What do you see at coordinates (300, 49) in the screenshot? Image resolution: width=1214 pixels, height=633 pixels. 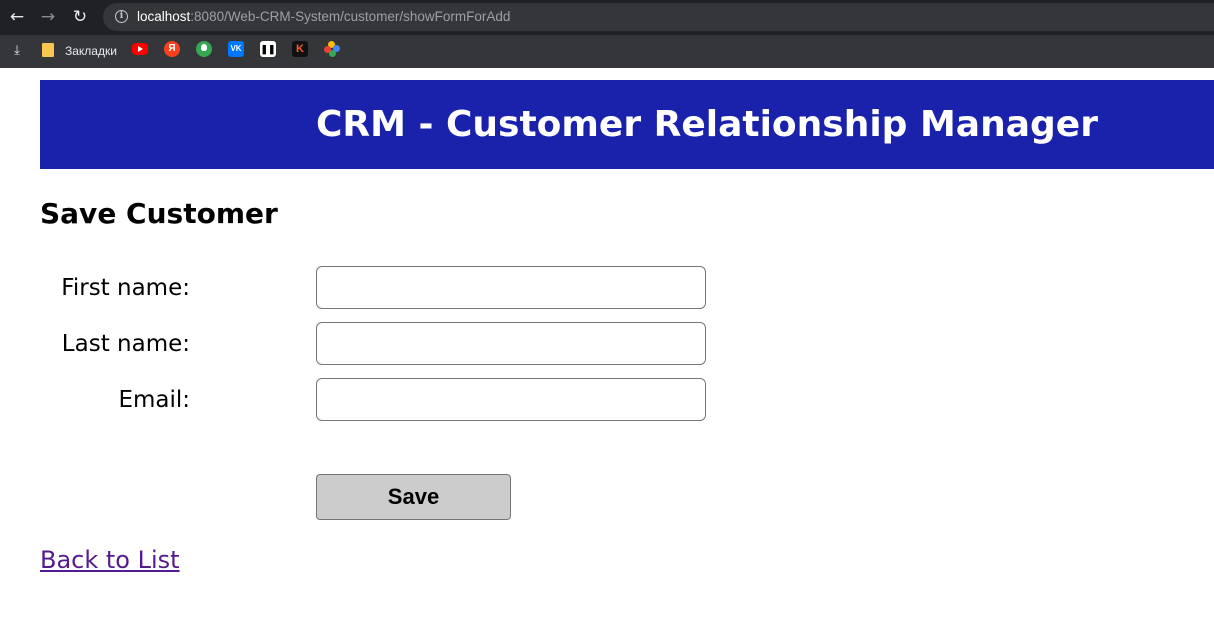 I see `k-app-icon: K` at bounding box center [300, 49].